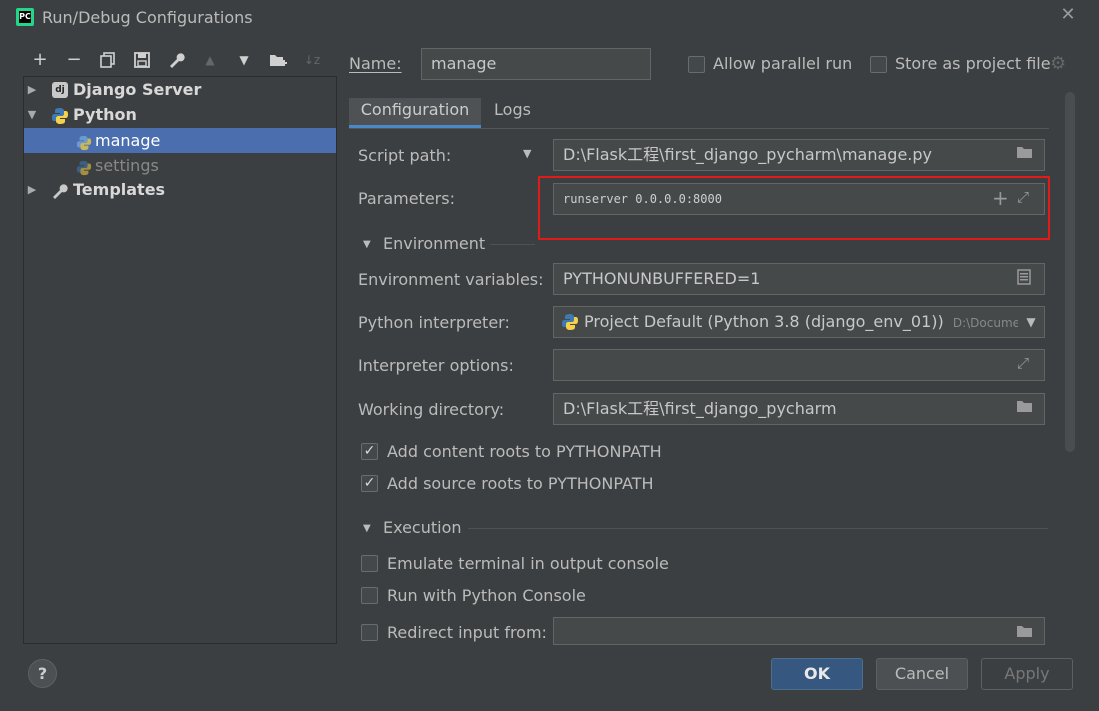 The height and width of the screenshot is (711, 1099). I want to click on emulate-terminal-label: Emulate terminal in output console, so click(528, 563).